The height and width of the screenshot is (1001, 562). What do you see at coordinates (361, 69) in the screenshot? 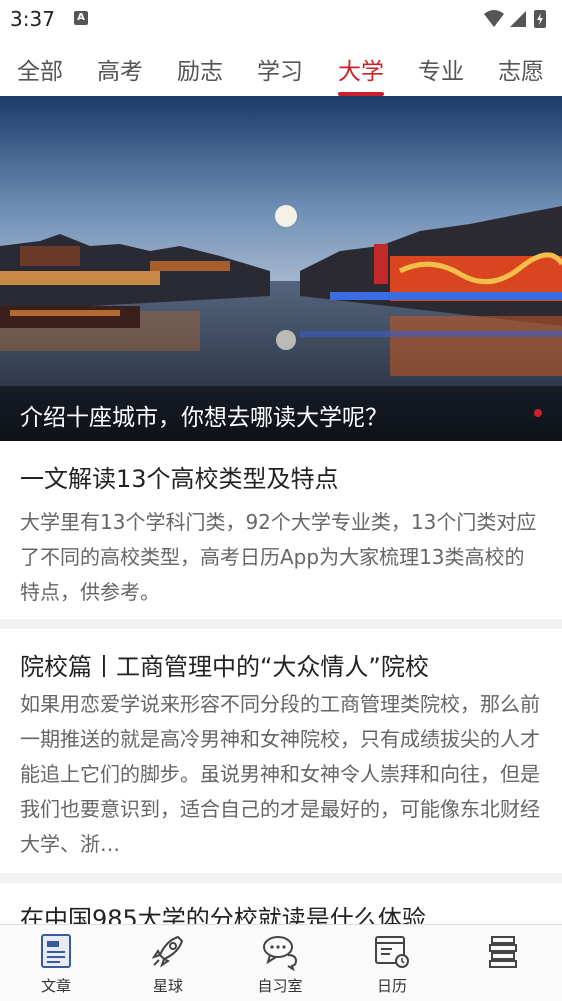
I see `tab-university: 大学` at bounding box center [361, 69].